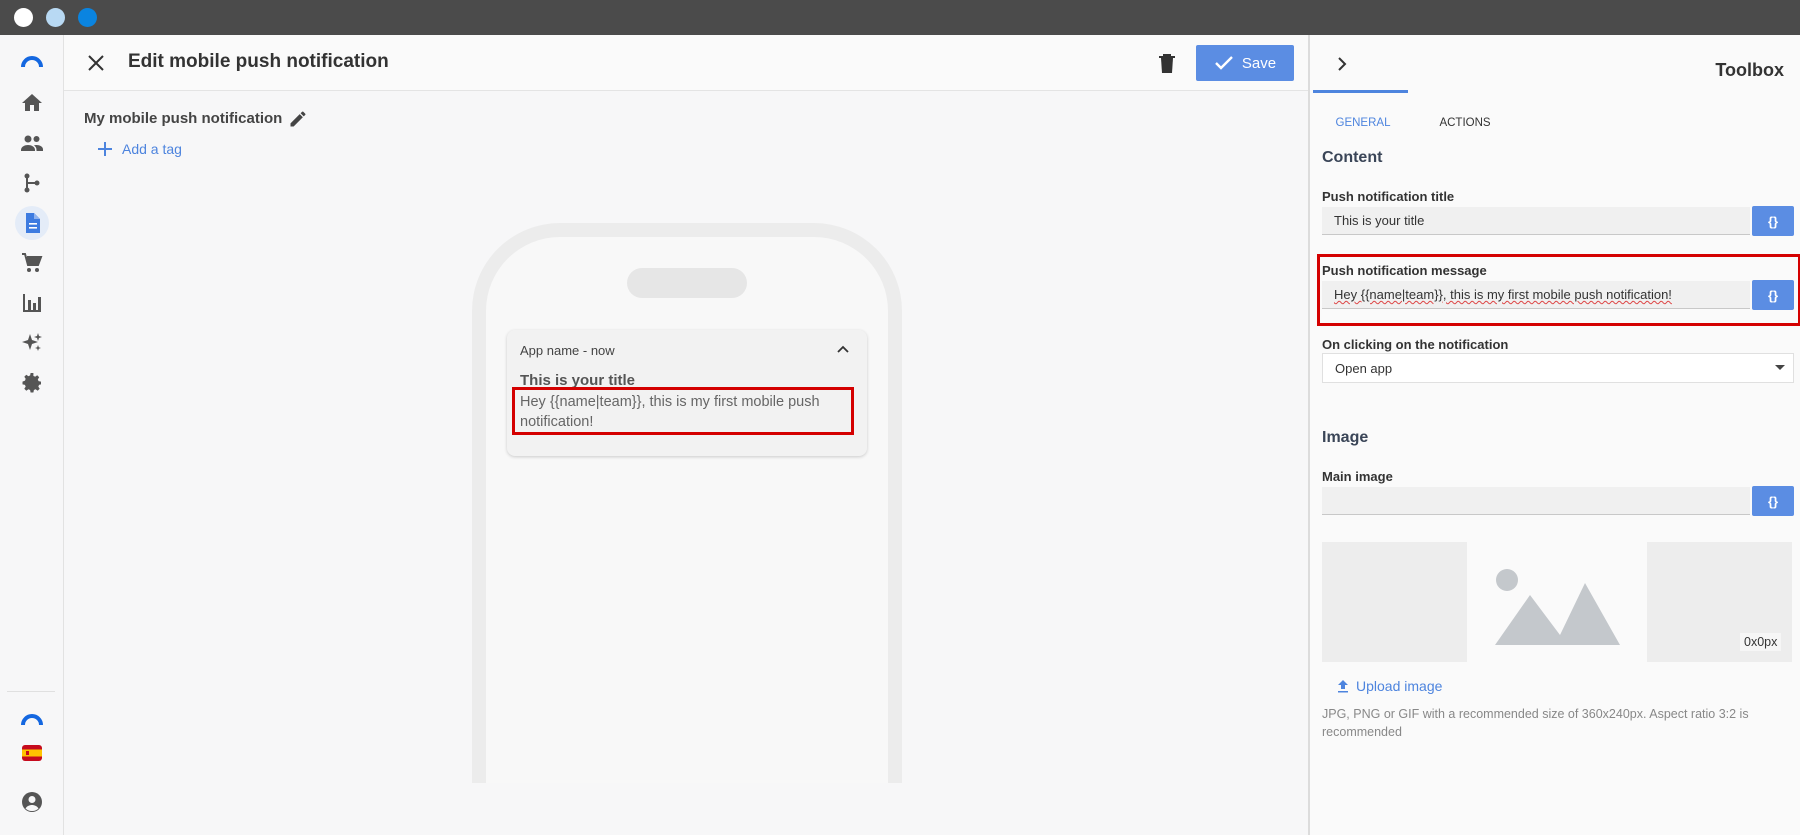 The width and height of the screenshot is (1800, 835). What do you see at coordinates (1415, 344) in the screenshot?
I see `click-action-label: On clicking on the notification` at bounding box center [1415, 344].